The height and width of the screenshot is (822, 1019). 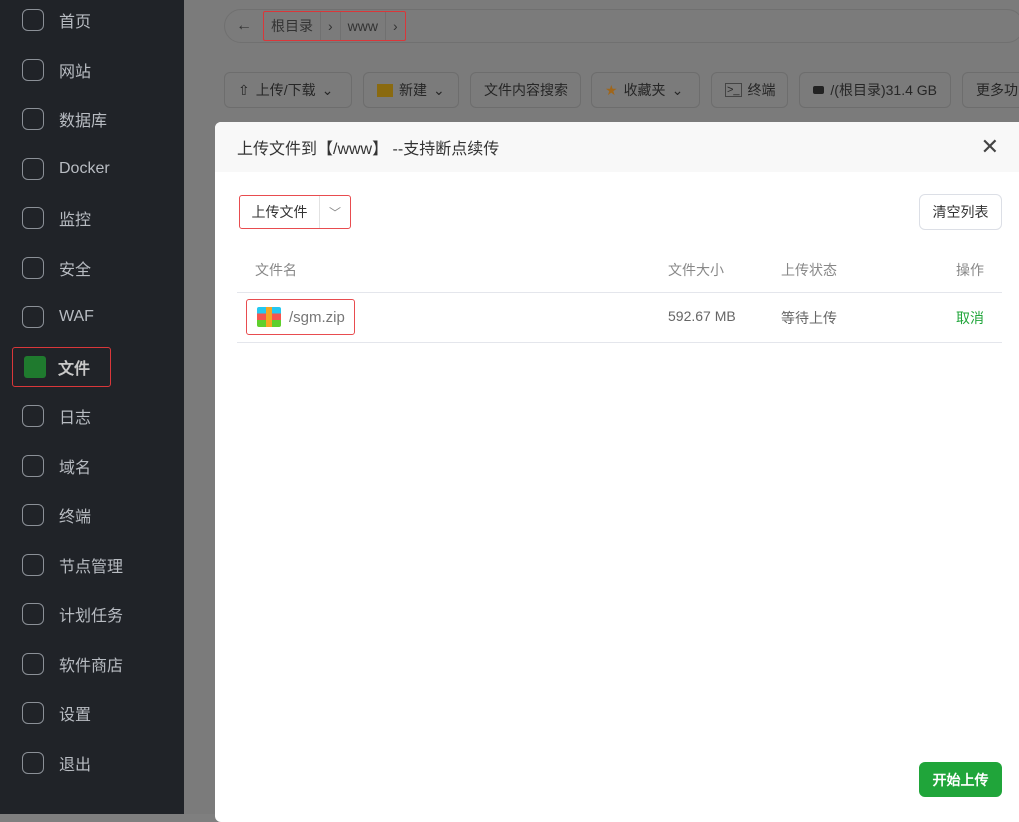 I want to click on breadcrumb-www: www, so click(x=364, y=26).